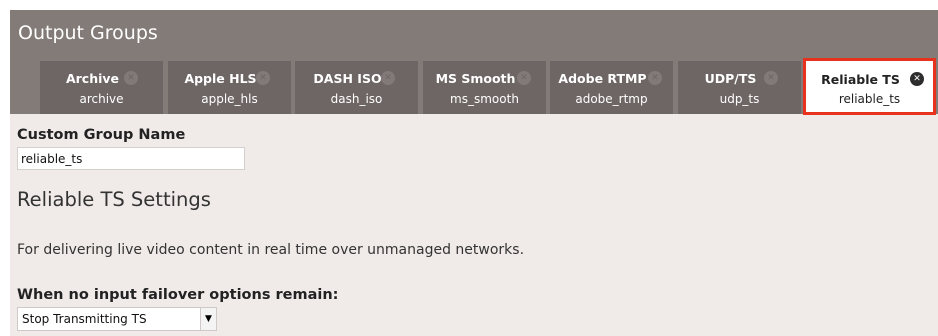 Image resolution: width=938 pixels, height=336 pixels. What do you see at coordinates (739, 99) in the screenshot?
I see `tab-id: udp_ts` at bounding box center [739, 99].